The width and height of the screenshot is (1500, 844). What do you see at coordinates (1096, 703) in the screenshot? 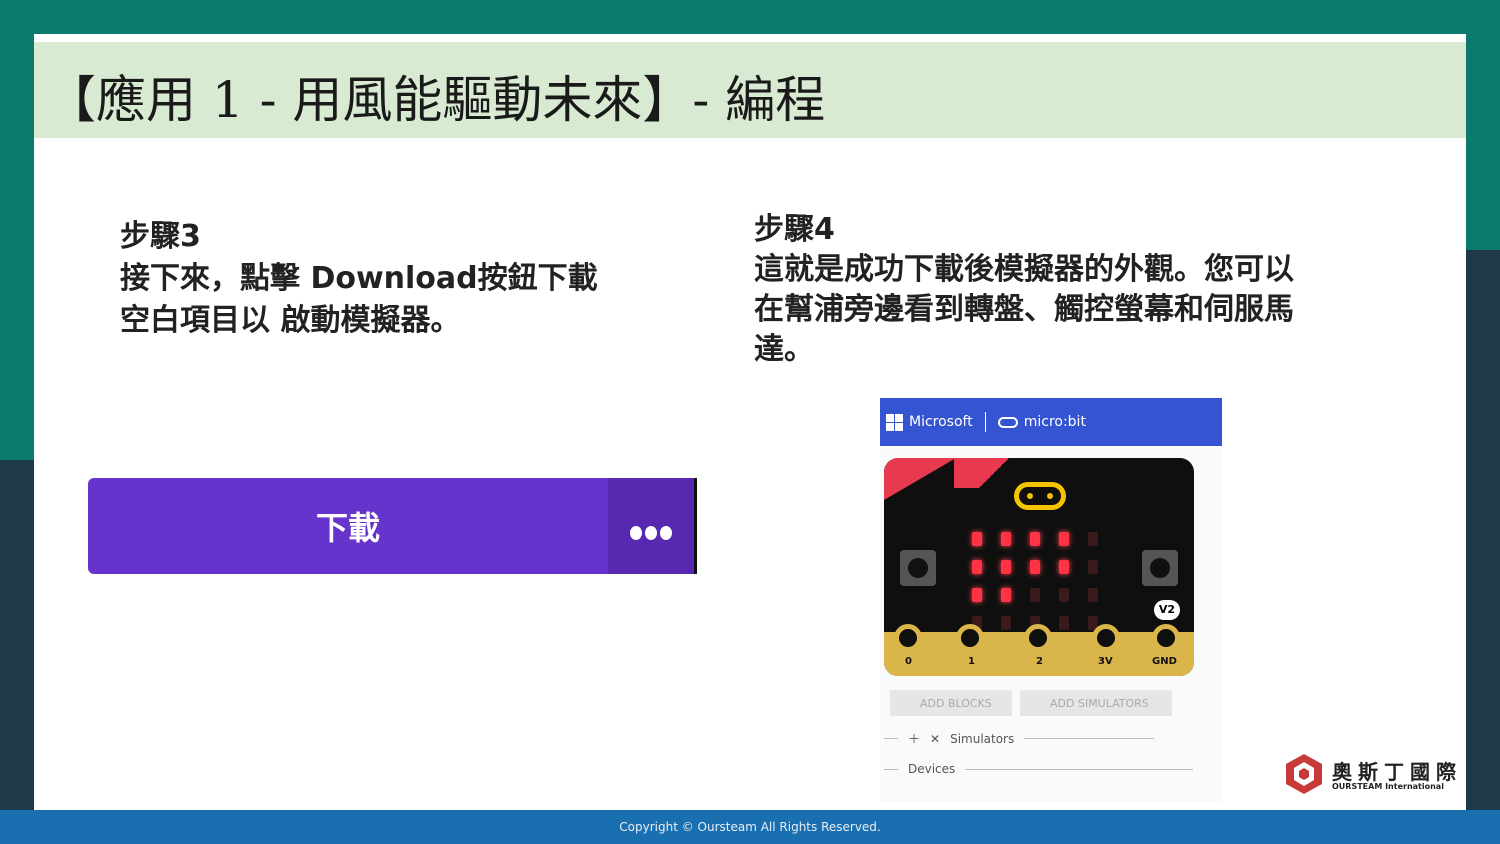
I see `add-simulators-button: ADD SIMULATORS` at bounding box center [1096, 703].